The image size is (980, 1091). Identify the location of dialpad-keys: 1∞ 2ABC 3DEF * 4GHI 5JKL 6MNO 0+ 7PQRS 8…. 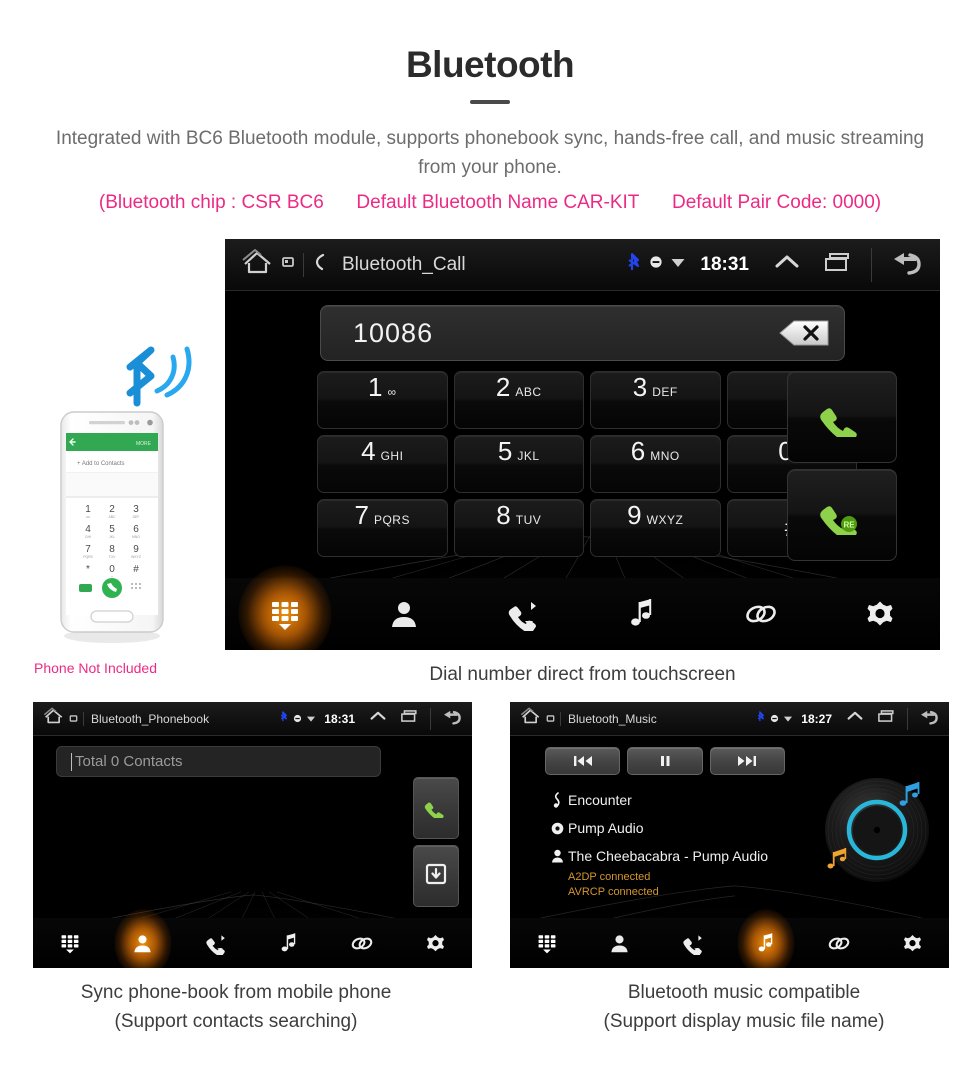
(587, 466).